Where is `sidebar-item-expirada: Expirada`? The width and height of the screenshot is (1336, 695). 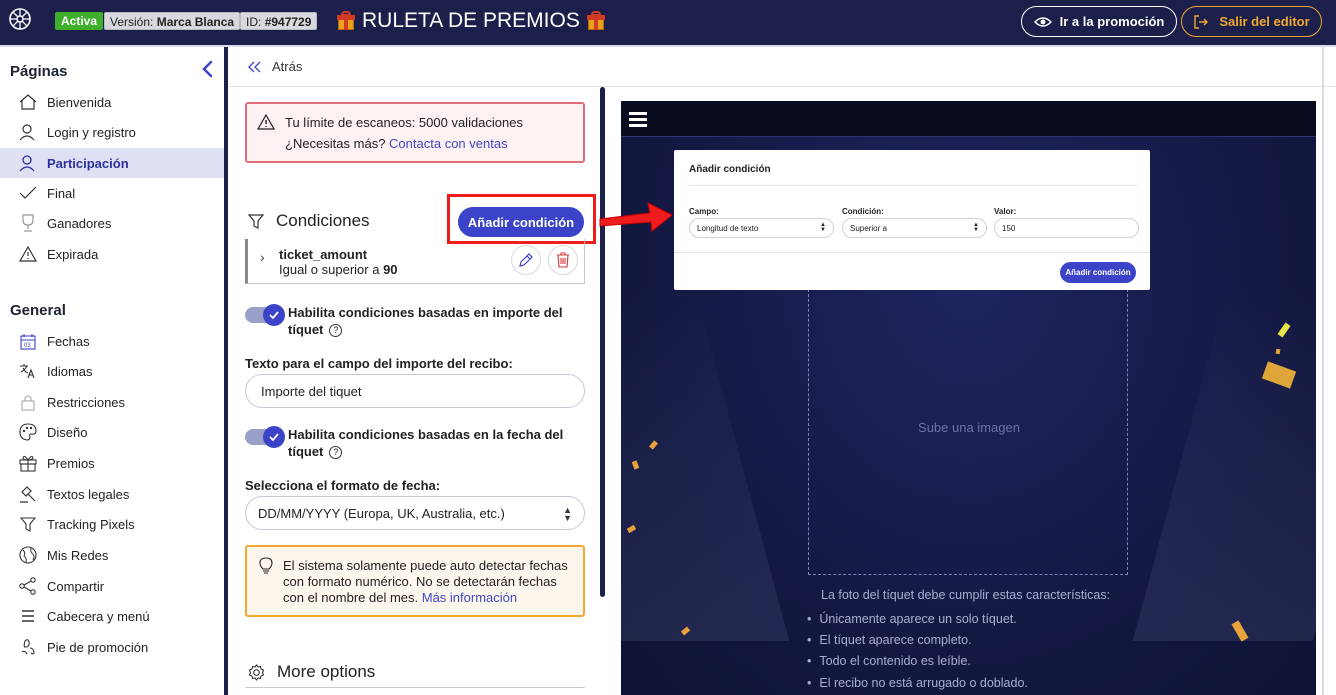
sidebar-item-expirada: Expirada is located at coordinates (112, 254).